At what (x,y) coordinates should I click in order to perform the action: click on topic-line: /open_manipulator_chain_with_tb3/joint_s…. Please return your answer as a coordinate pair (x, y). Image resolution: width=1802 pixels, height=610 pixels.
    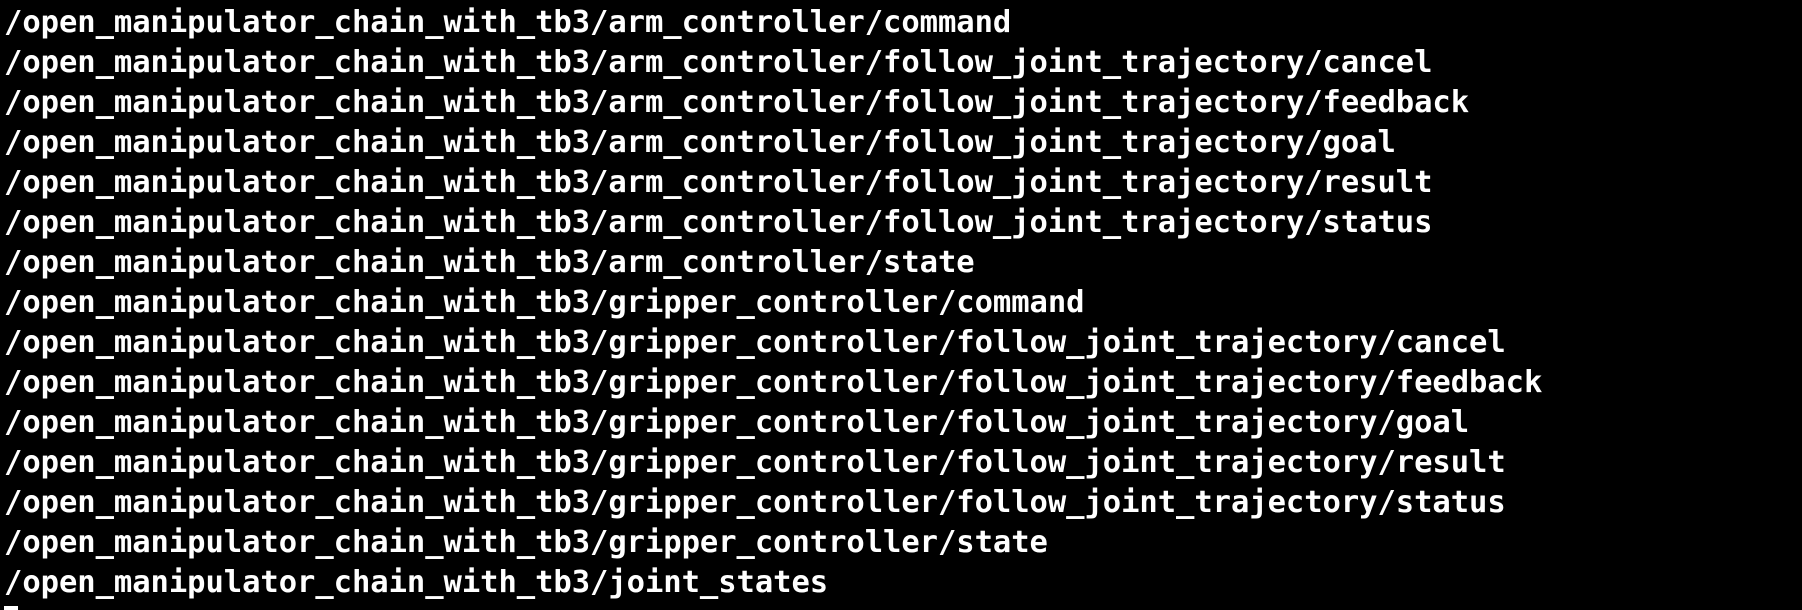
    Looking at the image, I should click on (416, 582).